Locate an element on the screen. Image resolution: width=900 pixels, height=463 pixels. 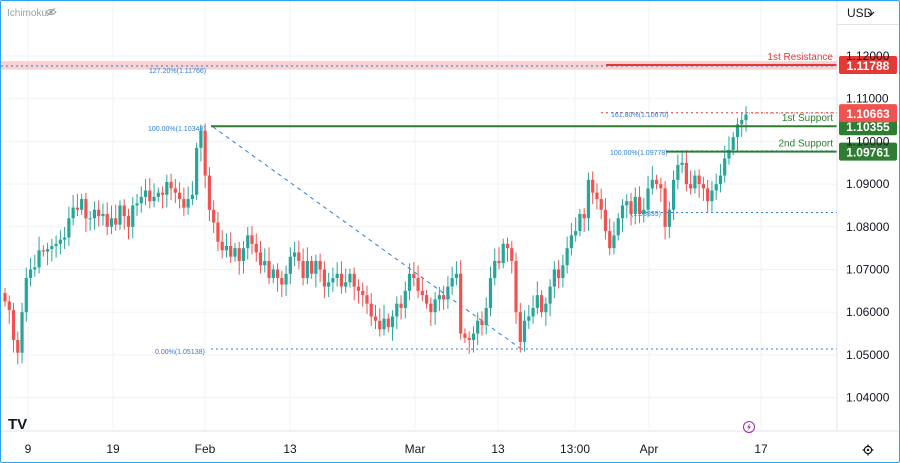
indicator-label: Ichimoku is located at coordinates (27, 13).